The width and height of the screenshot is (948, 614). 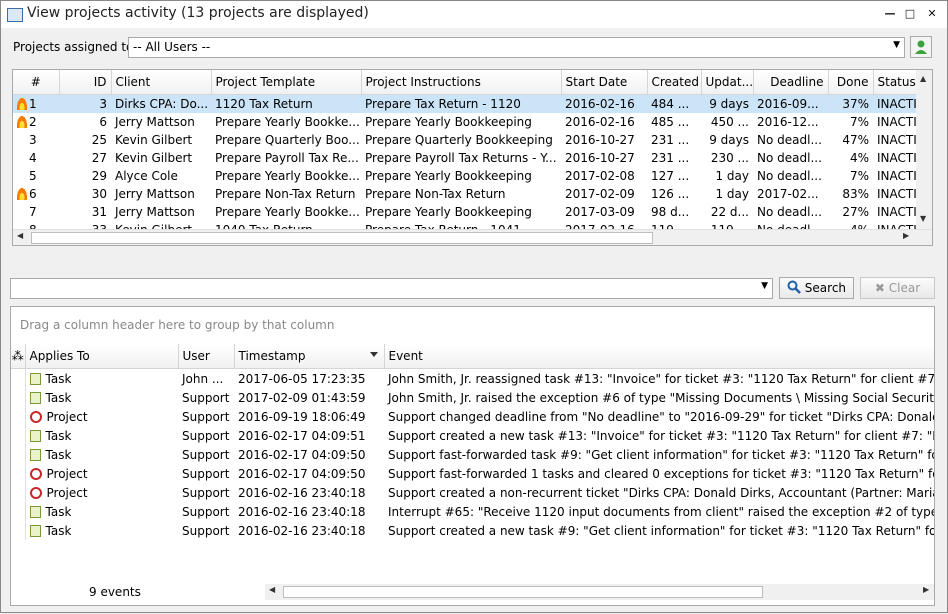 What do you see at coordinates (910, 14) in the screenshot?
I see `maximize-icon: □` at bounding box center [910, 14].